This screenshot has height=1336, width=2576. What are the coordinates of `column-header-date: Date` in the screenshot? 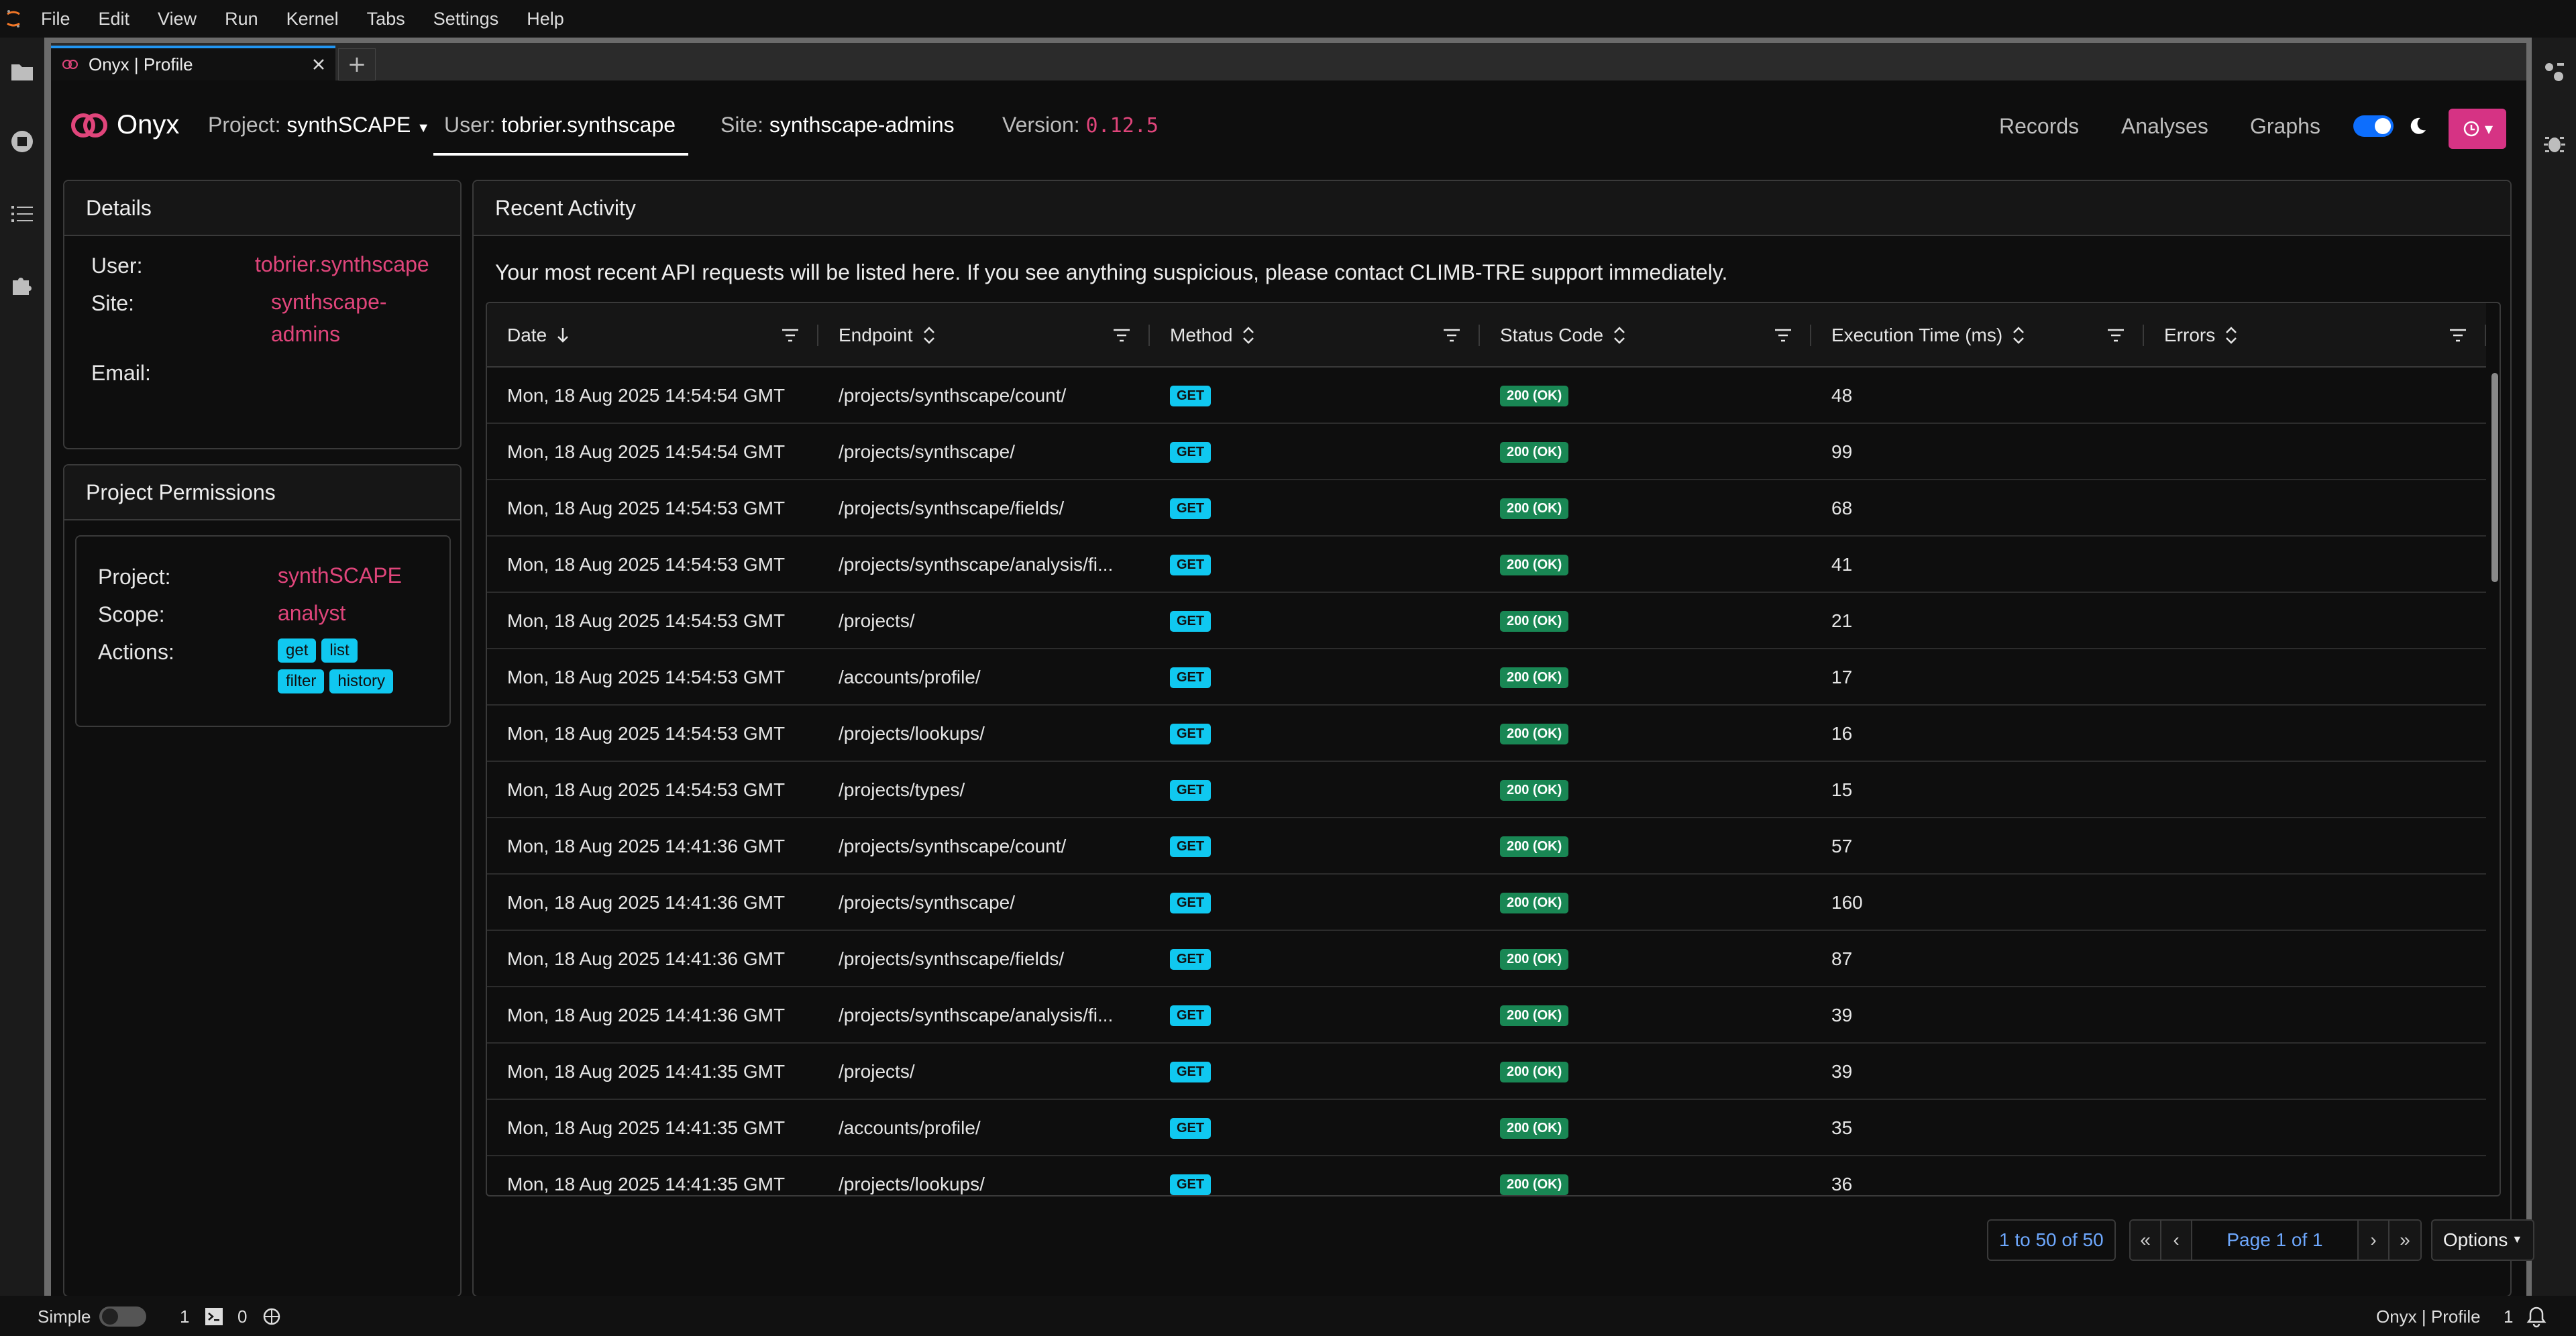 It's located at (652, 335).